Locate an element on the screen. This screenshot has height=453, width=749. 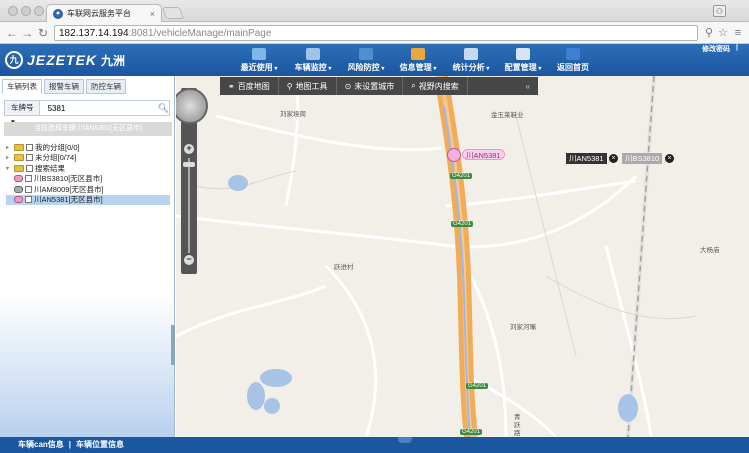
tree-vehicle-item: 川AM8009[无区县市] is located at coordinates (88, 189).